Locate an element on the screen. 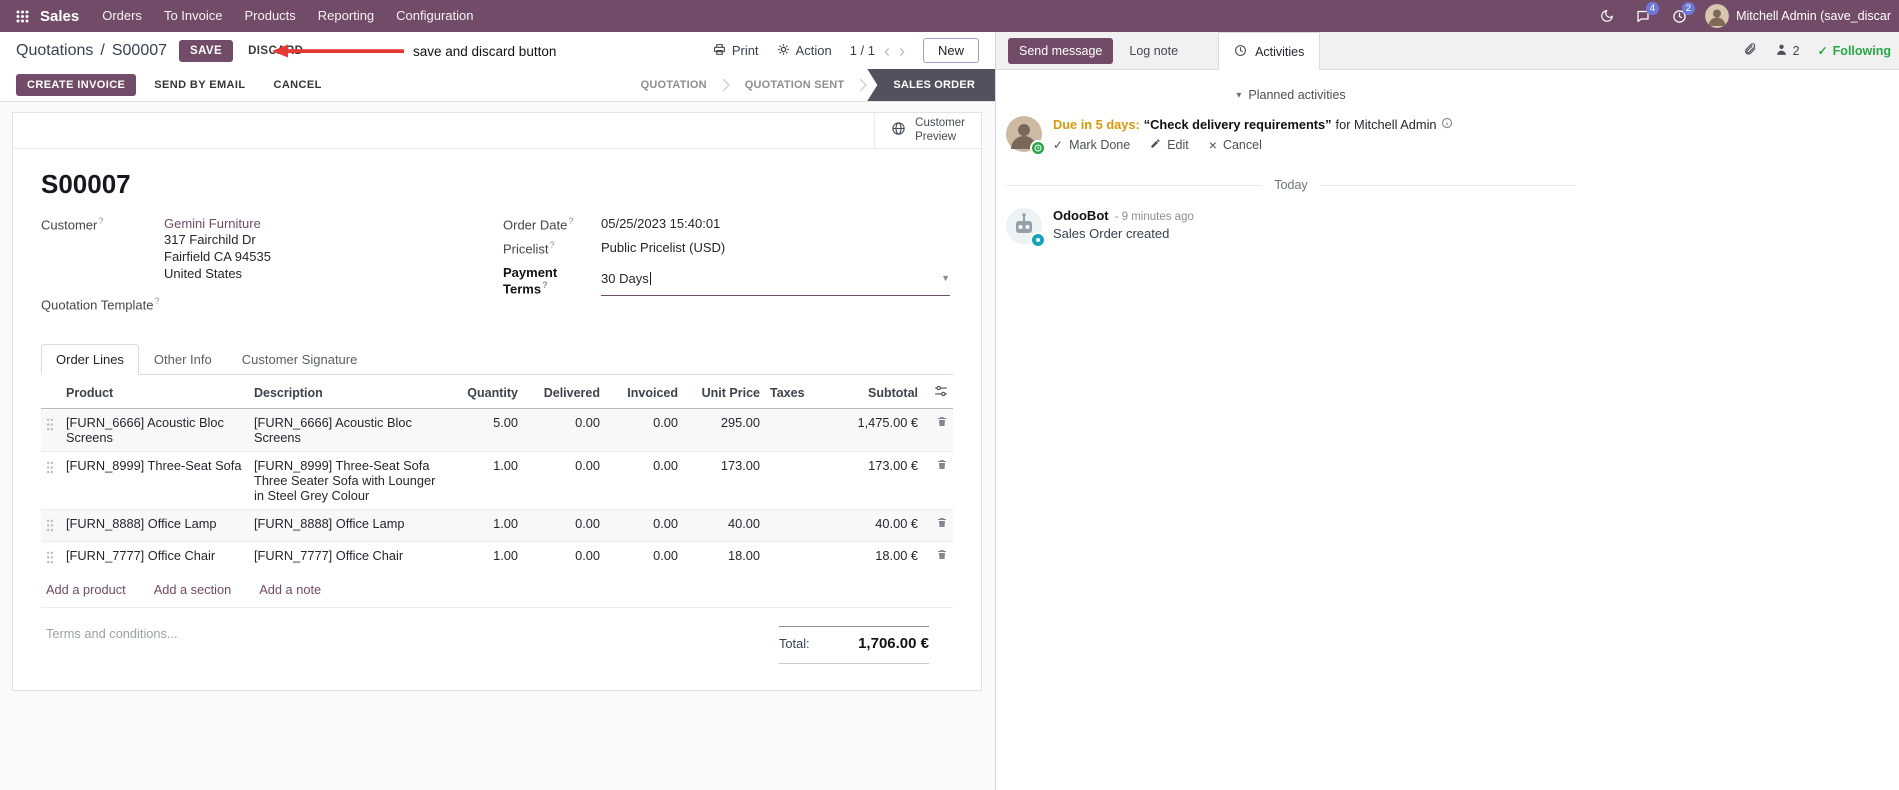 The width and height of the screenshot is (1899, 790). edit-activity-button: Edit is located at coordinates (1169, 145).